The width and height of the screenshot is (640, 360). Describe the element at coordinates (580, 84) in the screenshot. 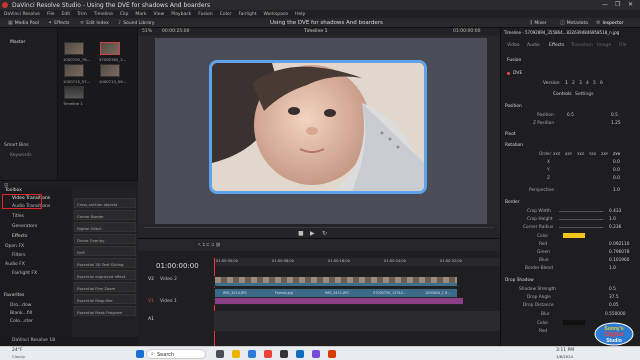

I see `version-3: 3` at that location.